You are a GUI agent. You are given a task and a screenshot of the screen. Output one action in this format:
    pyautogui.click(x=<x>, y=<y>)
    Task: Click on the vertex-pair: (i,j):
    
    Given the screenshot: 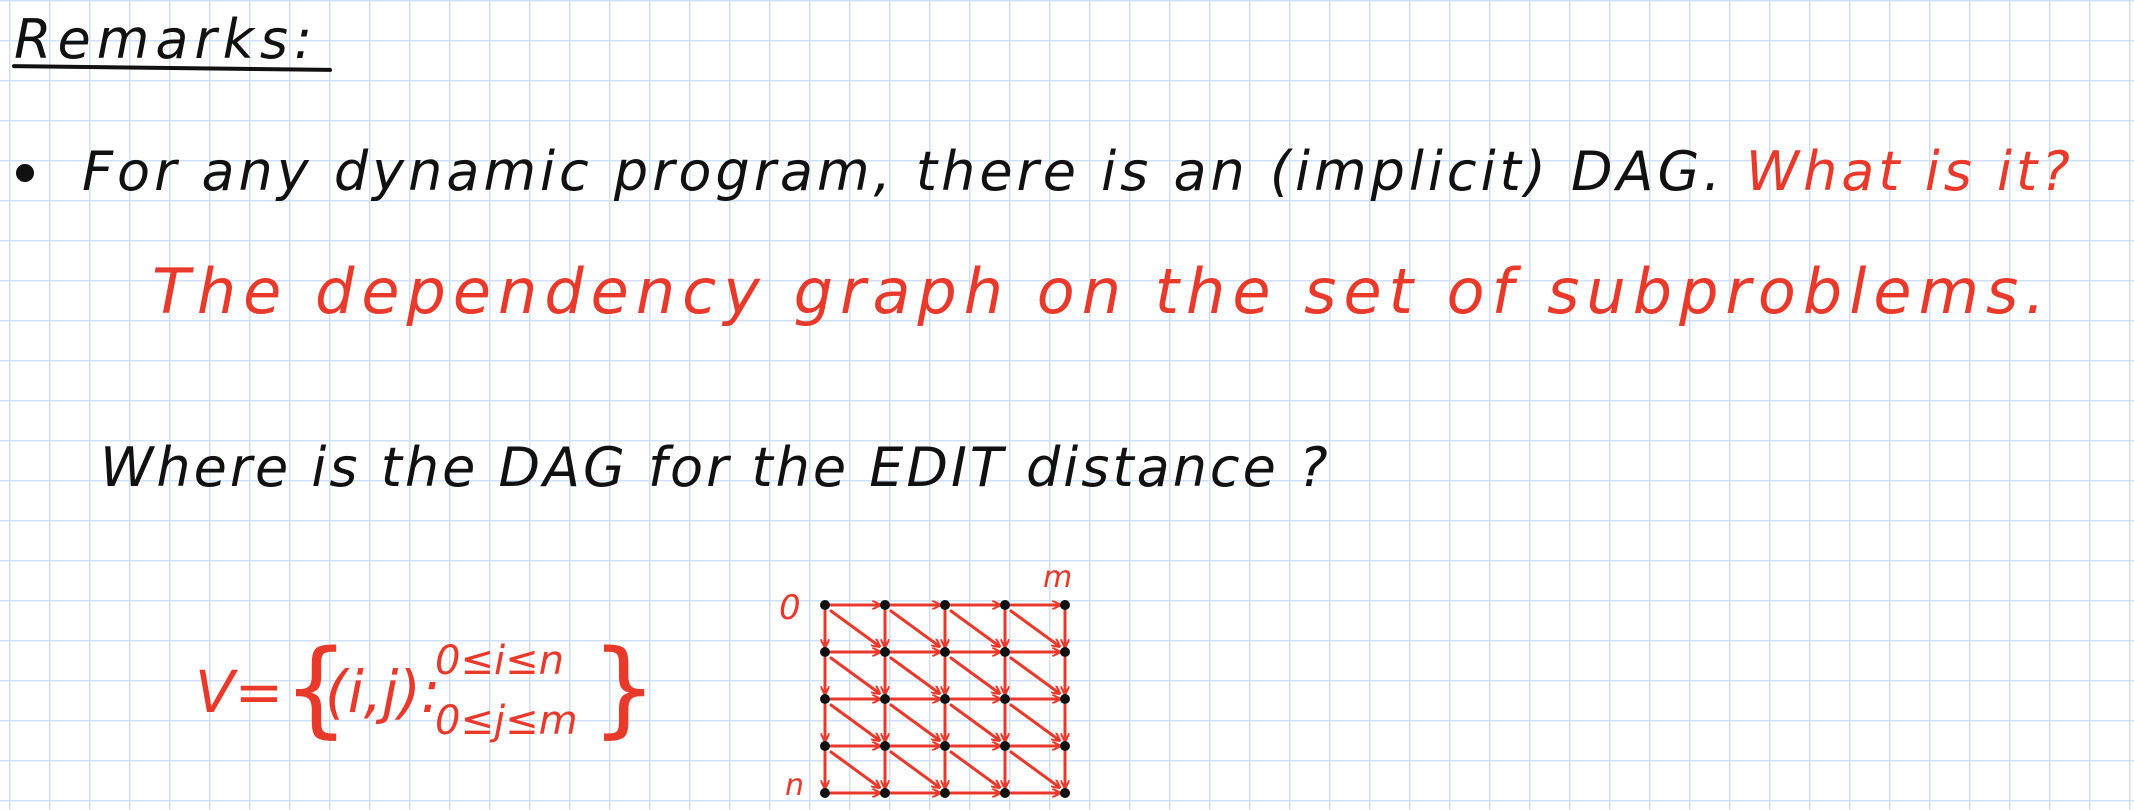 What is the action you would take?
    pyautogui.click(x=383, y=692)
    